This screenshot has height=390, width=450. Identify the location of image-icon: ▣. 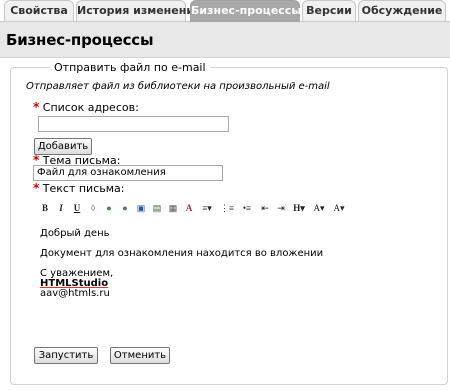
(141, 208).